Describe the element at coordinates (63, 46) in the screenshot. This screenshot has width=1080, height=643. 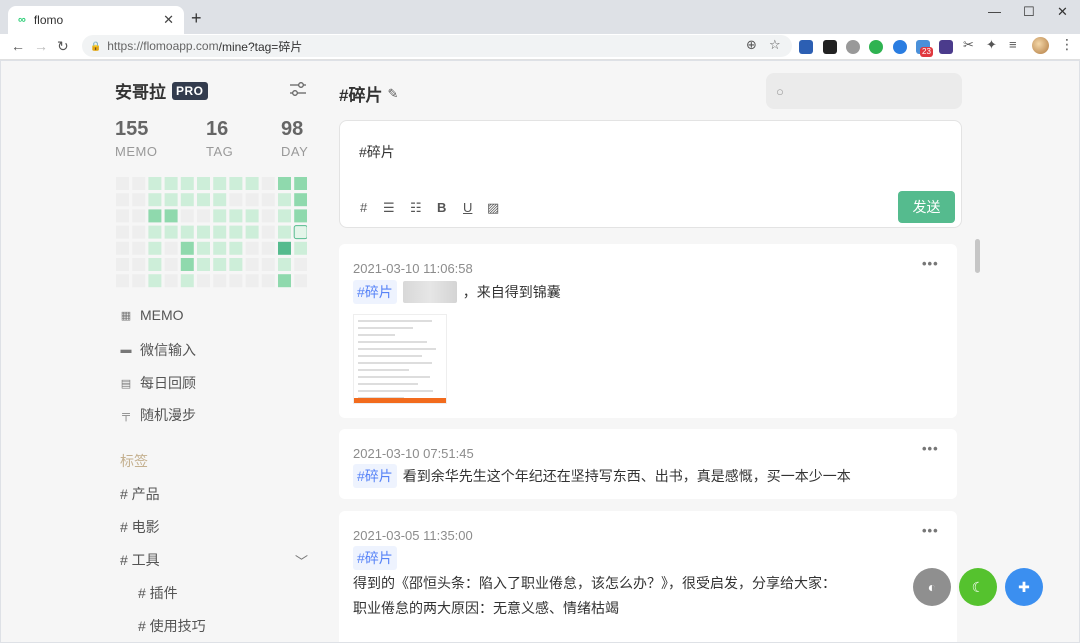
I see `reload-icon: ↻` at that location.